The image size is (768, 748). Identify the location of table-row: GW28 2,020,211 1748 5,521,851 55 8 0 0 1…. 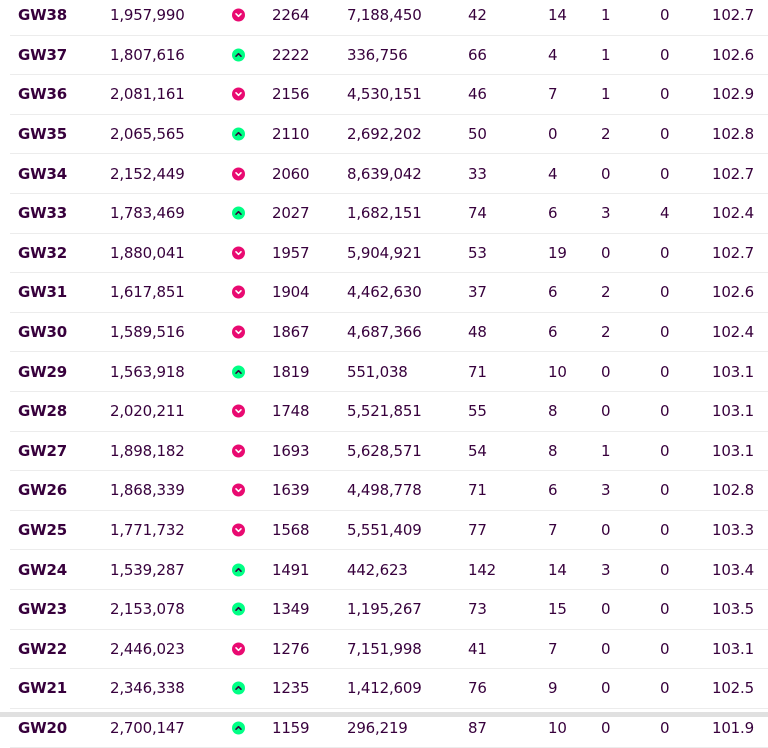
(389, 412).